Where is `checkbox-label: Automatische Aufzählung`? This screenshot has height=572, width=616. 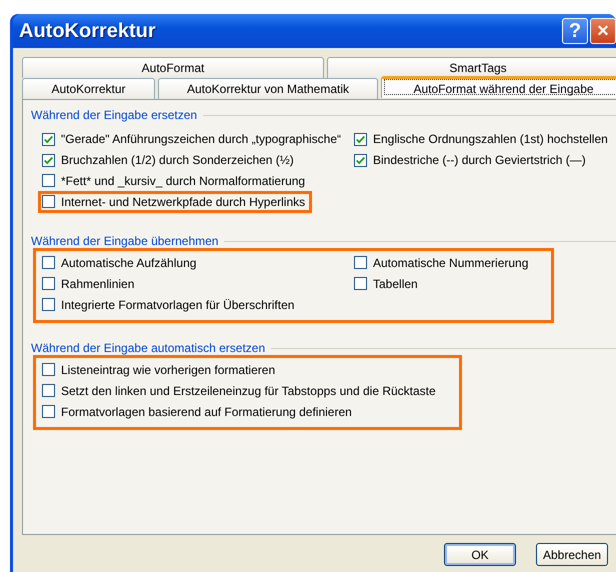
checkbox-label: Automatische Aufzählung is located at coordinates (128, 263).